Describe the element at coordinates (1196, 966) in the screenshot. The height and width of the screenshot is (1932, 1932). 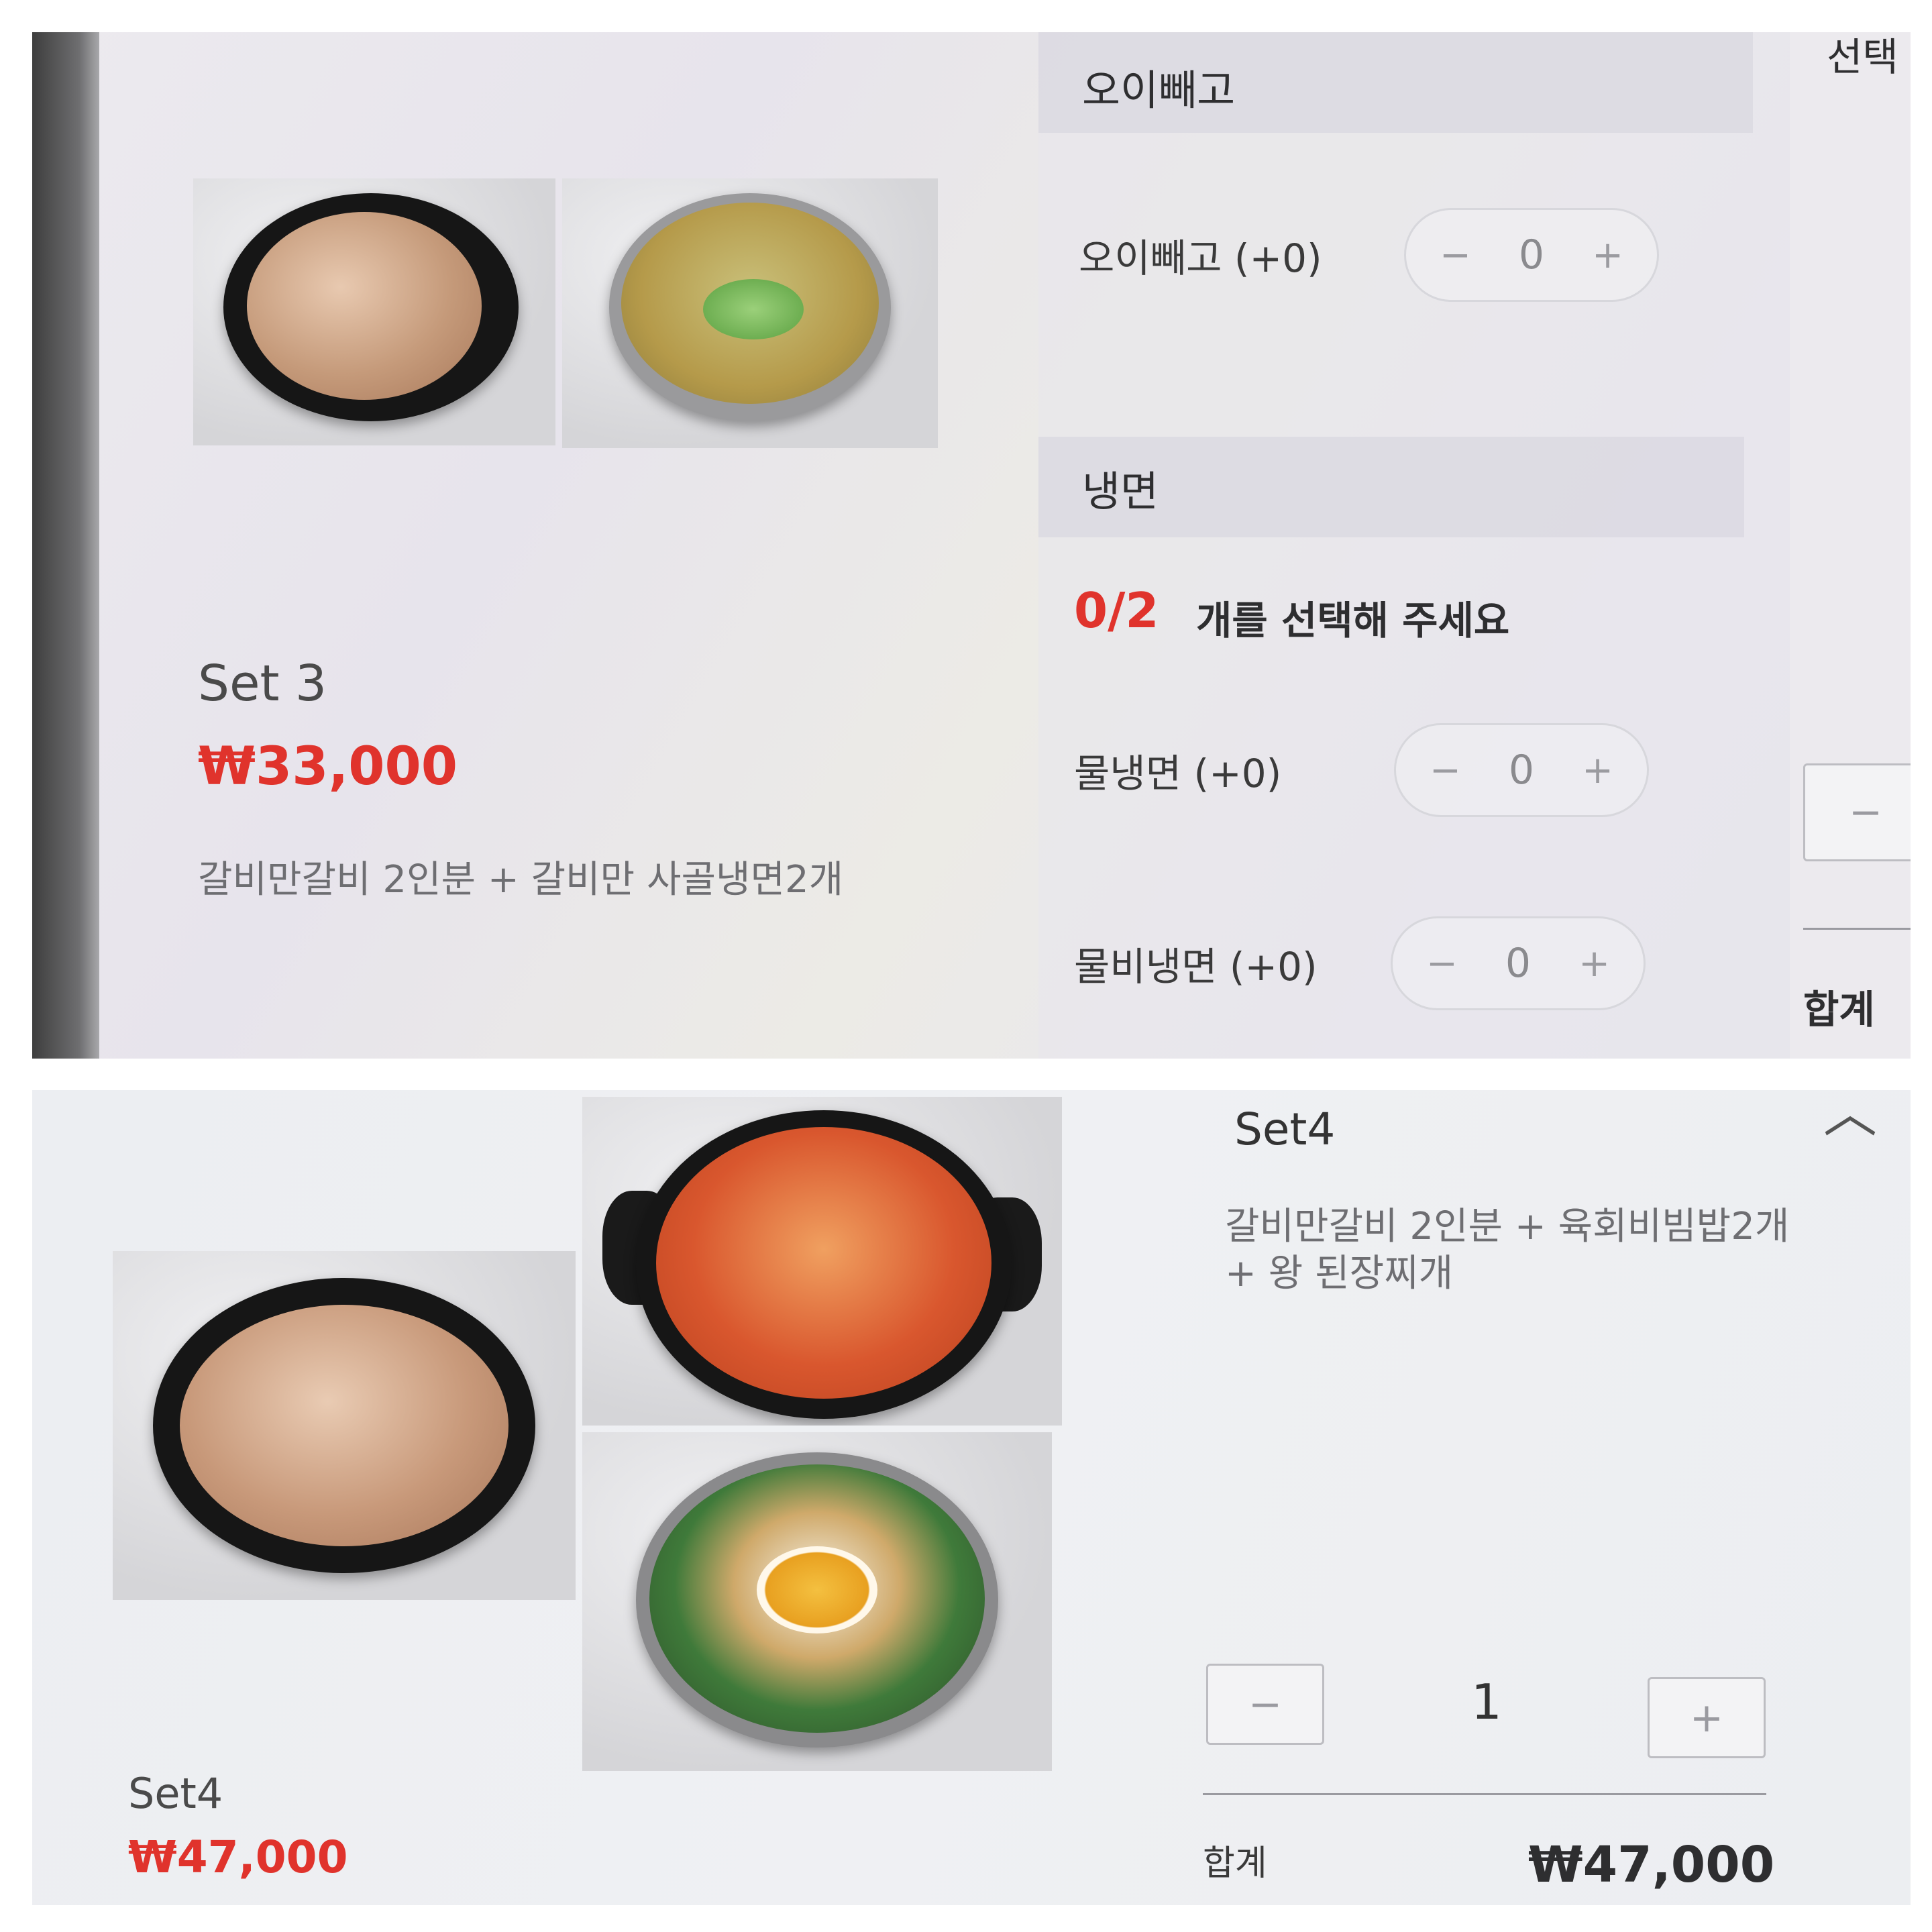
I see `option-label: 물비냉면 (+0)` at that location.